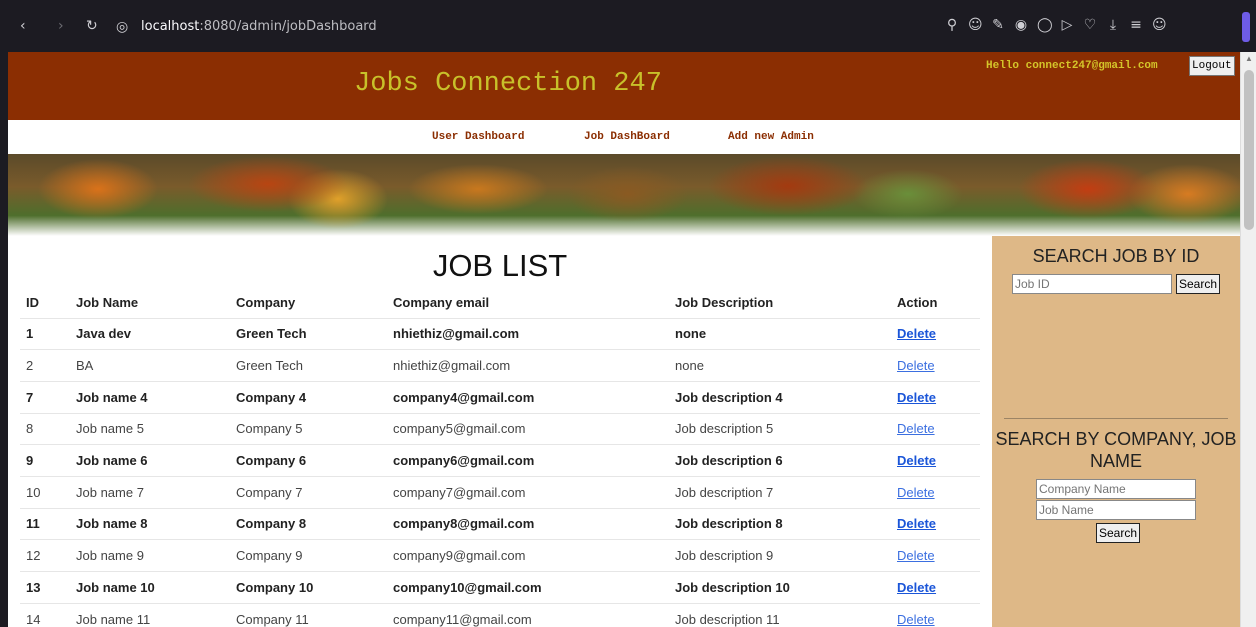 The width and height of the screenshot is (1256, 627). Describe the element at coordinates (45, 587) in the screenshot. I see `job-id-cell: 13` at that location.